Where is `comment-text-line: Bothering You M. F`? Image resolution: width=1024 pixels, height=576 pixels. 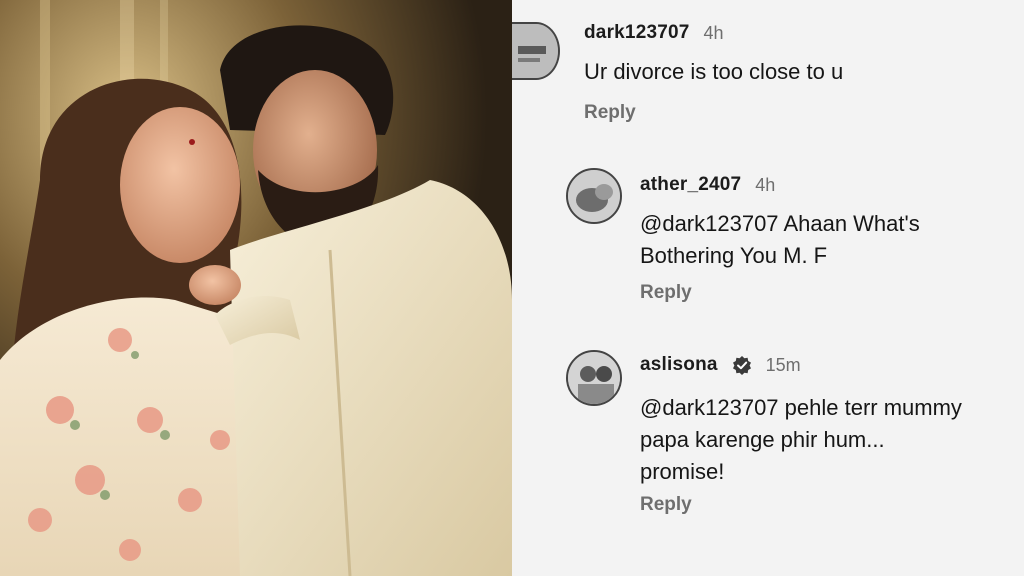 comment-text-line: Bothering You M. F is located at coordinates (734, 255).